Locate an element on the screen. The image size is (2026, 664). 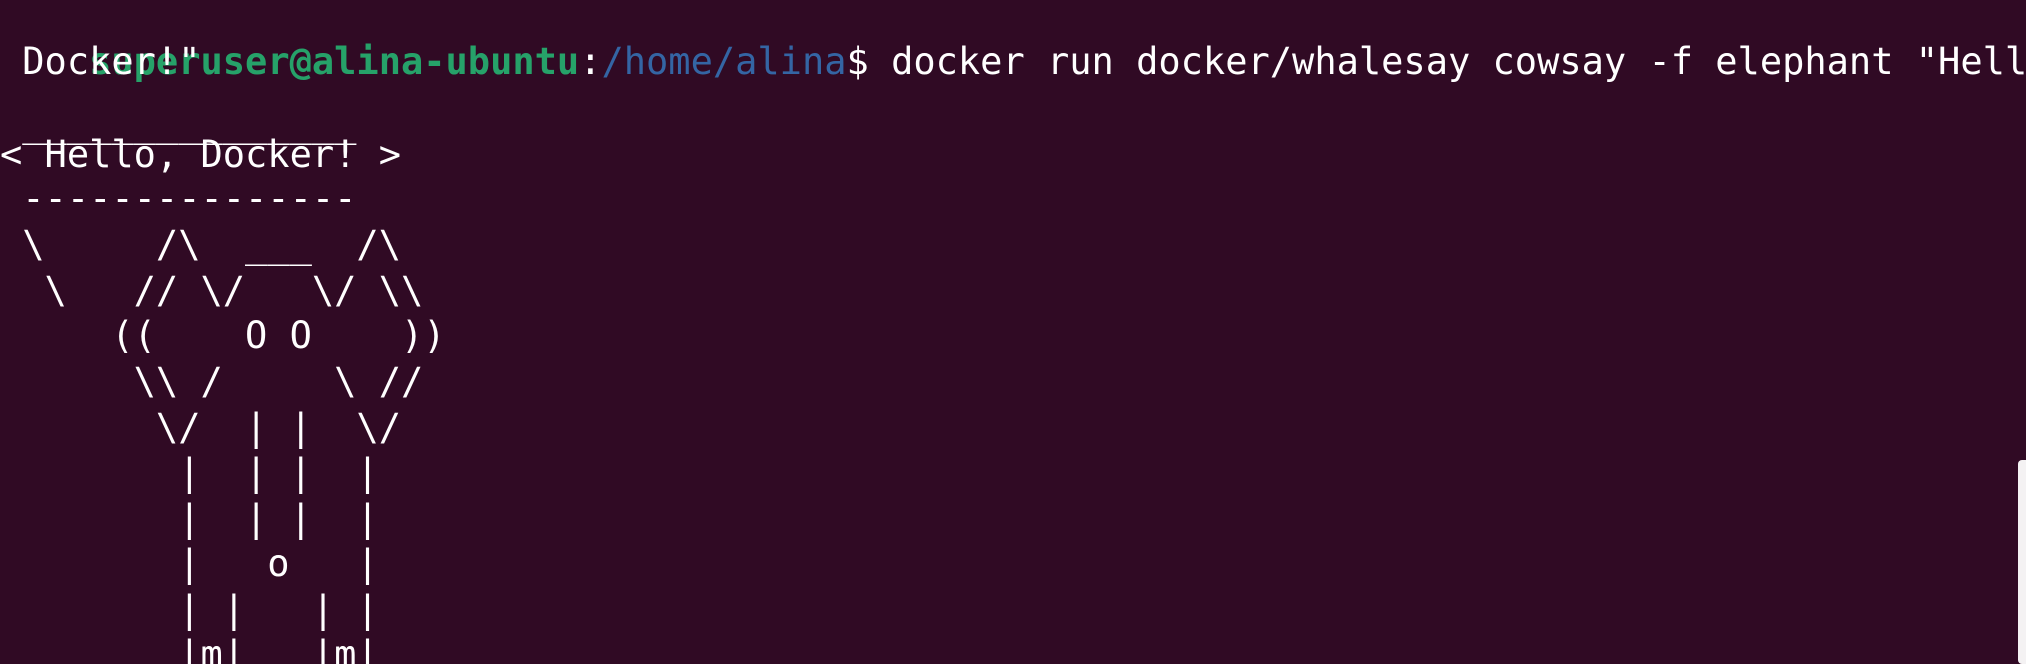
prompt-dollar: $ is located at coordinates (857, 61).